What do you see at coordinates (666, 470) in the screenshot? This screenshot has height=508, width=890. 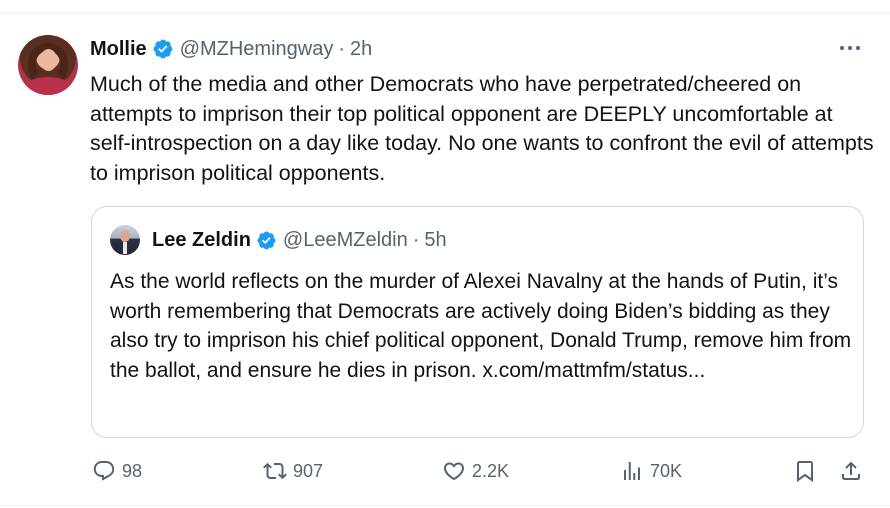 I see `view-count: 70K` at bounding box center [666, 470].